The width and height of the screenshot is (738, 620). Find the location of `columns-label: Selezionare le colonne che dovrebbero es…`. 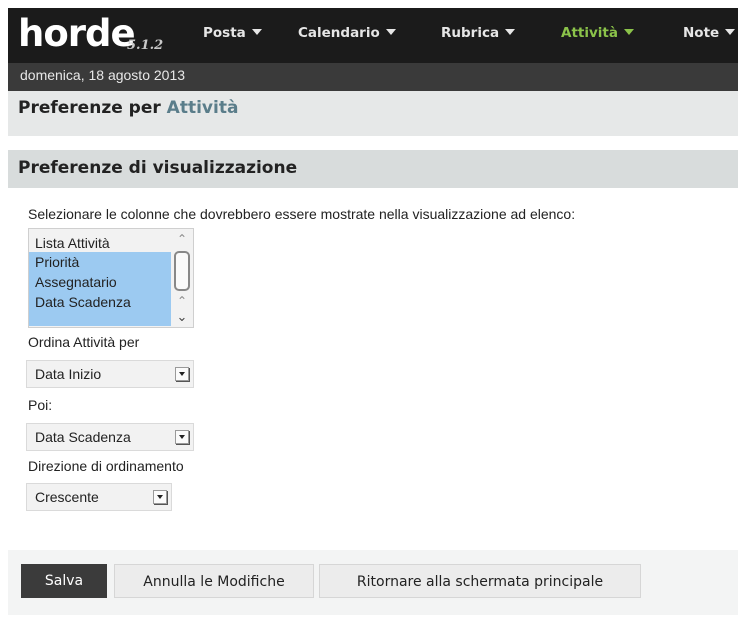

columns-label: Selezionare le colonne che dovrebbero es… is located at coordinates (302, 214).